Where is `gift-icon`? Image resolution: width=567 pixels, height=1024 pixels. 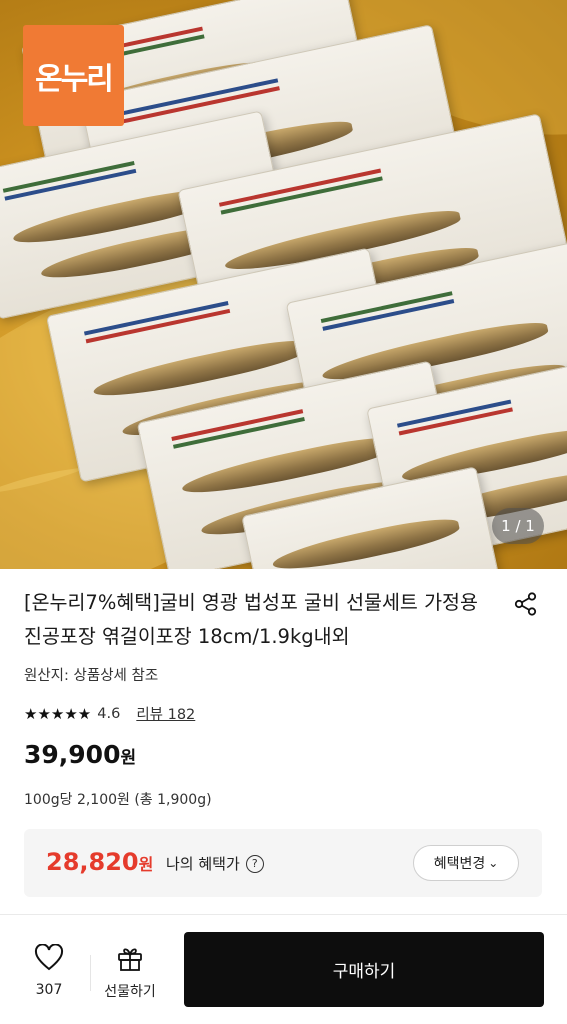 gift-icon is located at coordinates (130, 959).